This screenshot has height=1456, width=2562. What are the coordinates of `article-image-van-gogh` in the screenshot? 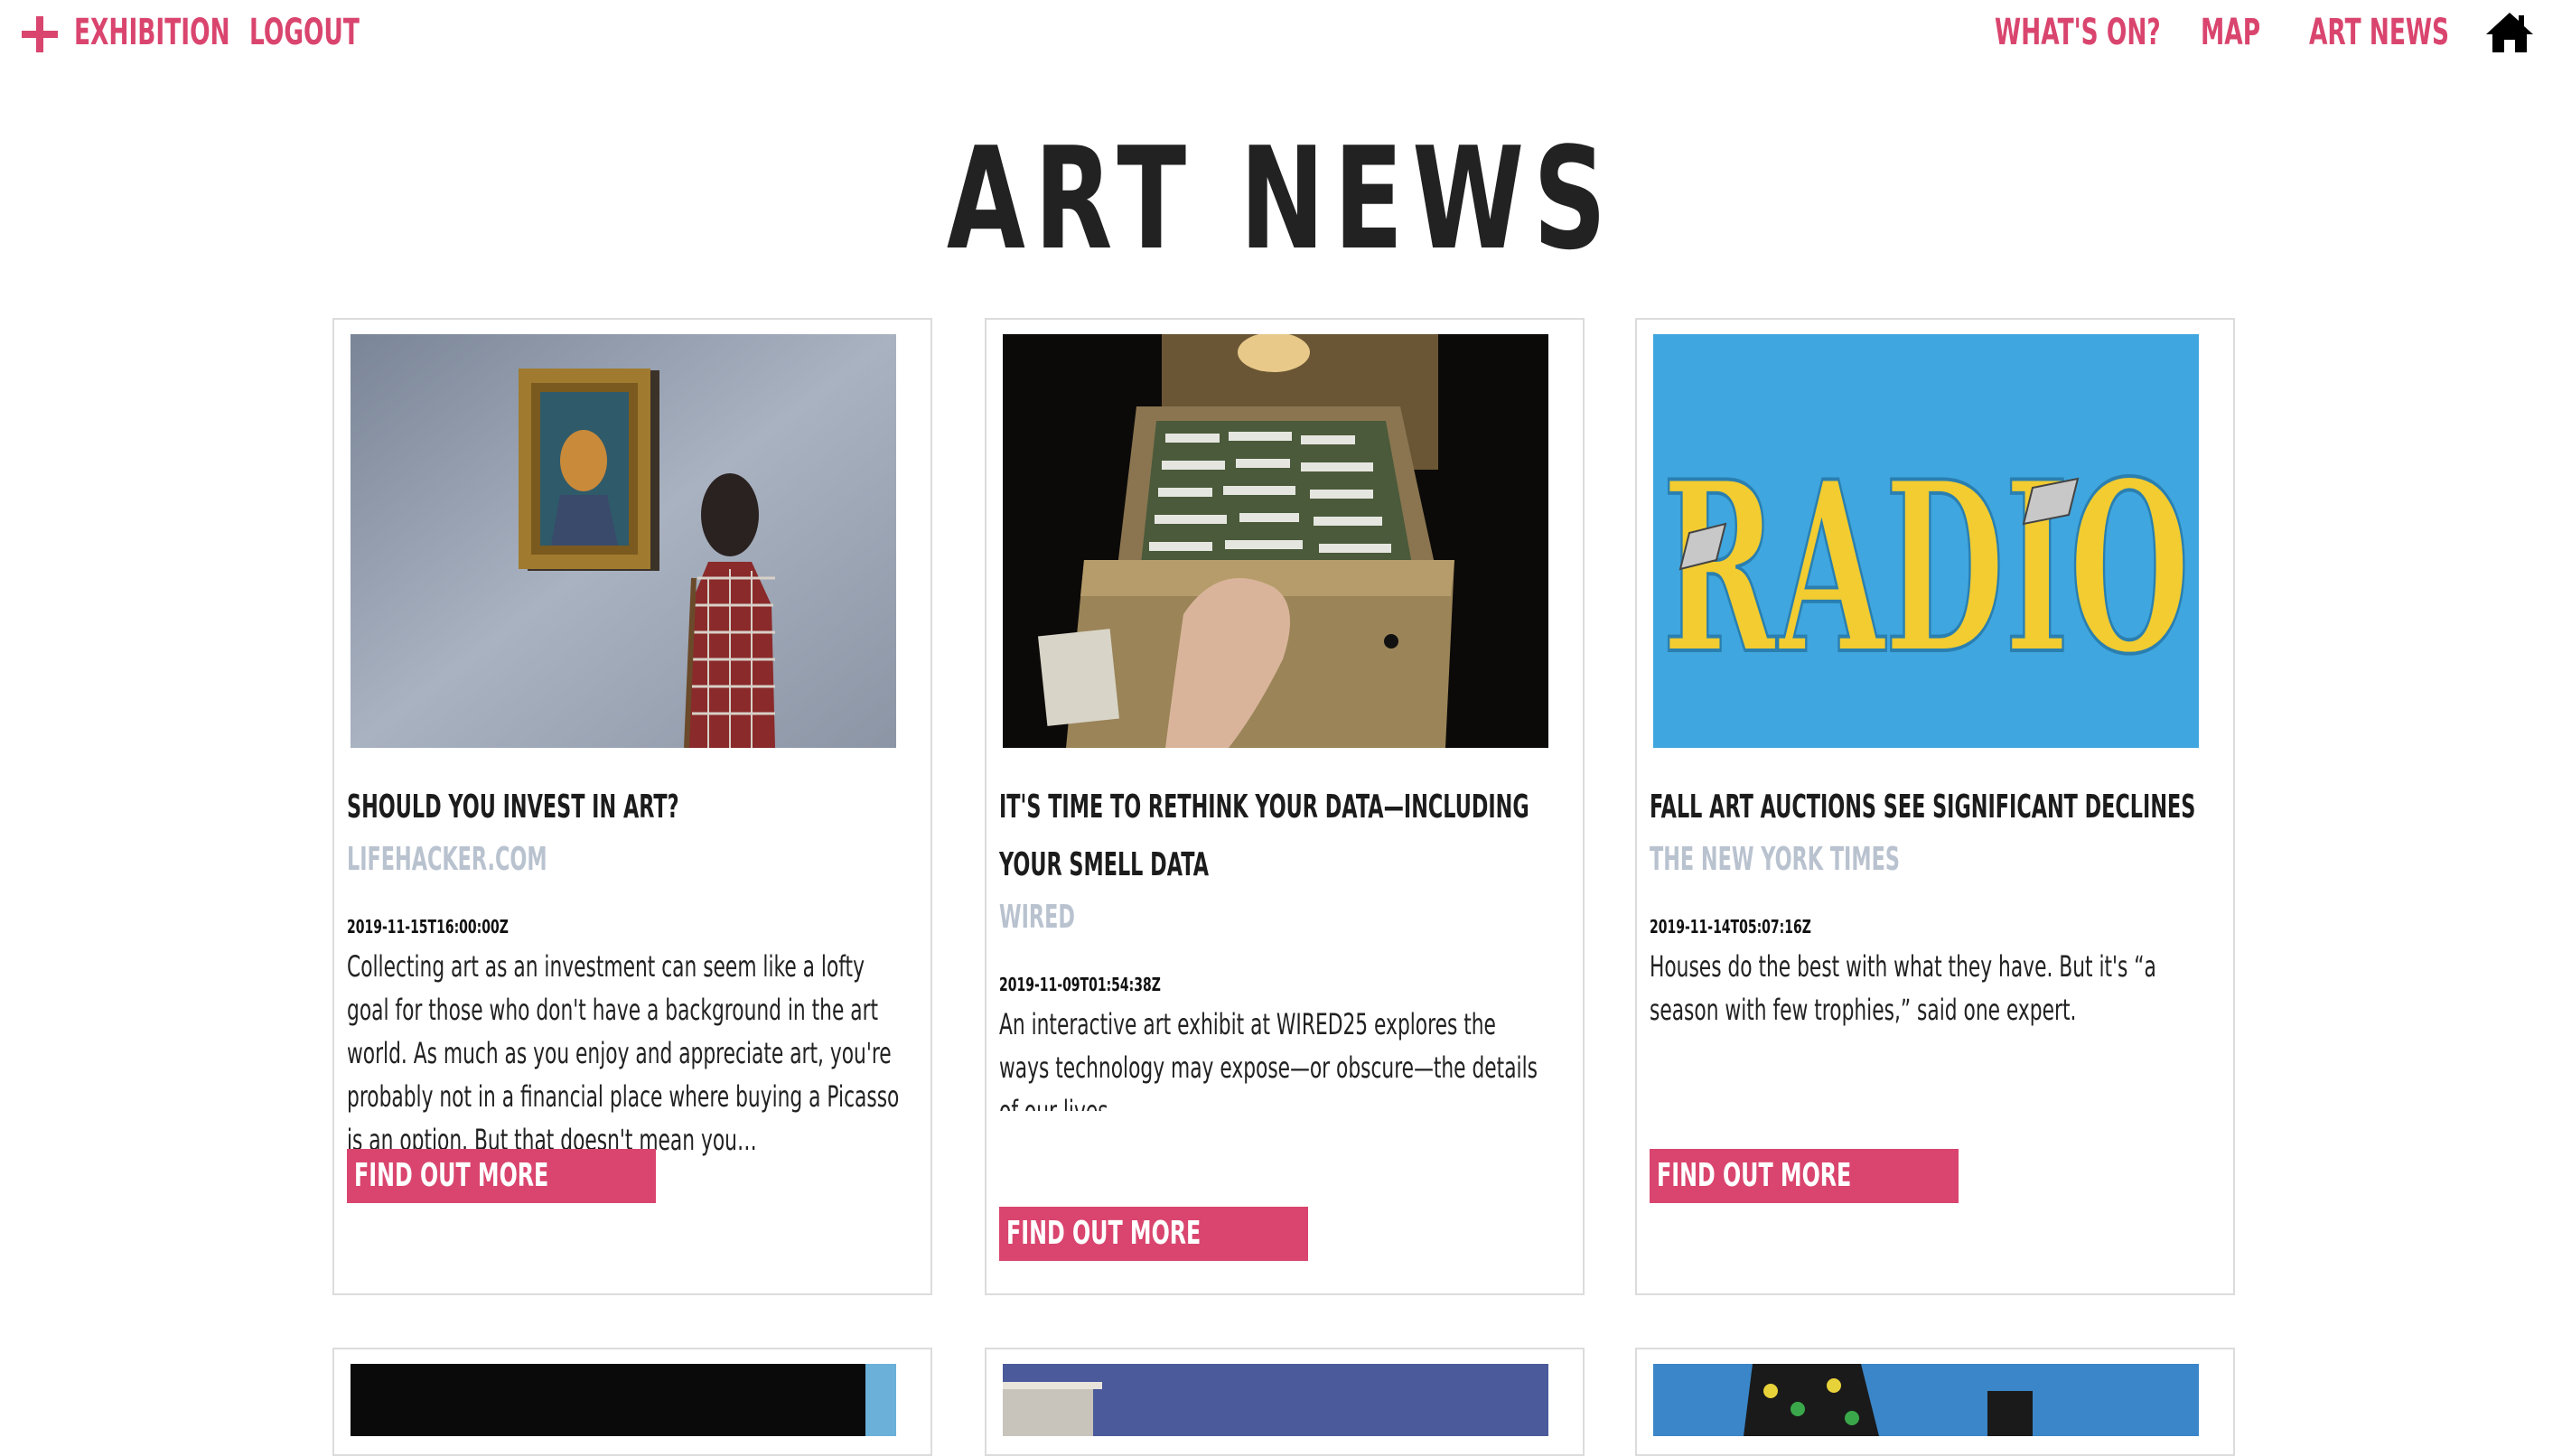 It's located at (623, 541).